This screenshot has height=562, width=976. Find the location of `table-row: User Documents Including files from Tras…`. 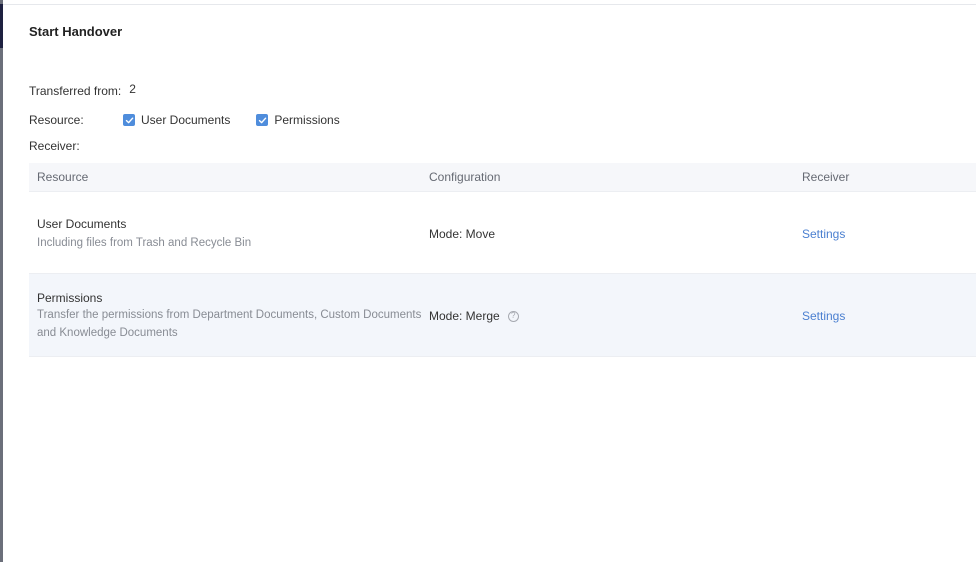

table-row: User Documents Including files from Tras… is located at coordinates (502, 233).